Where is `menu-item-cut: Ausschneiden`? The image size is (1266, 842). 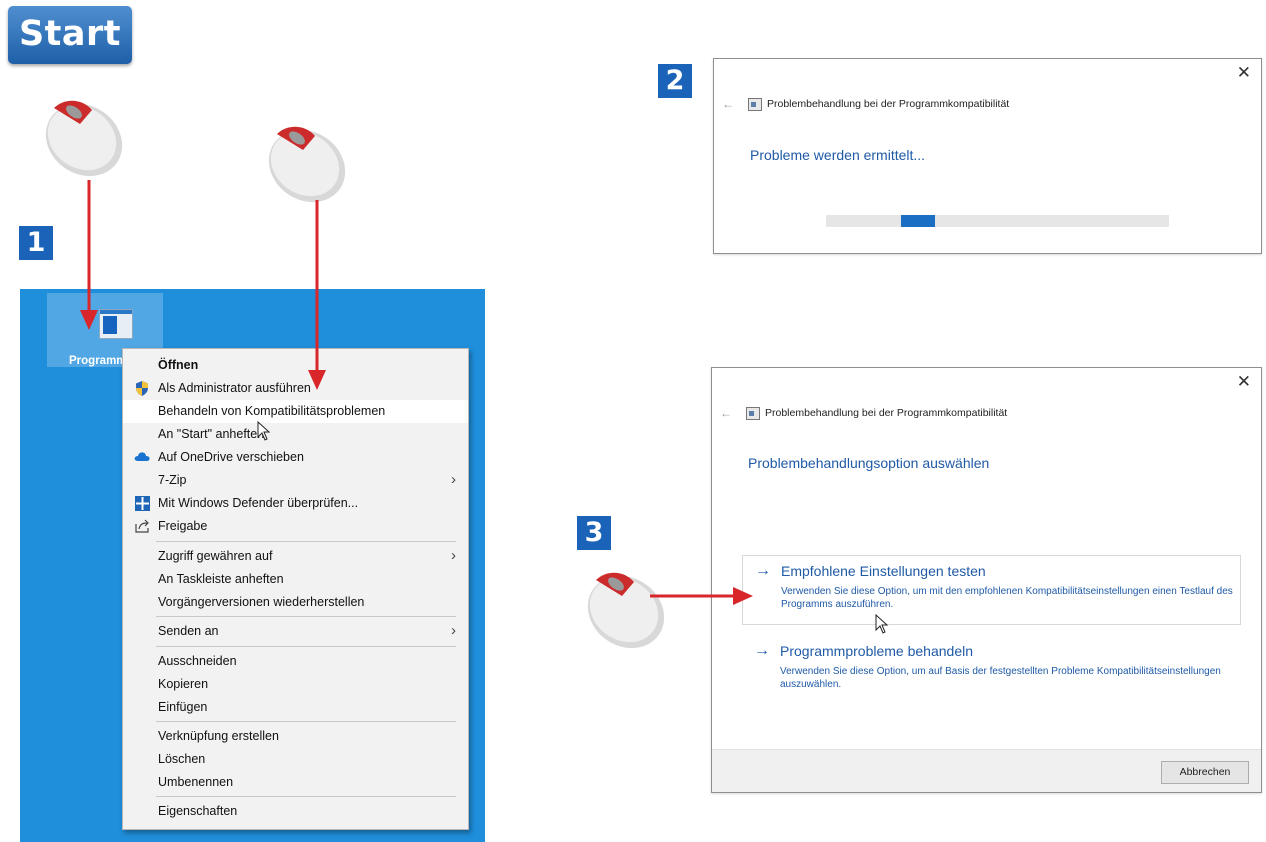
menu-item-cut: Ausschneiden is located at coordinates (295, 661).